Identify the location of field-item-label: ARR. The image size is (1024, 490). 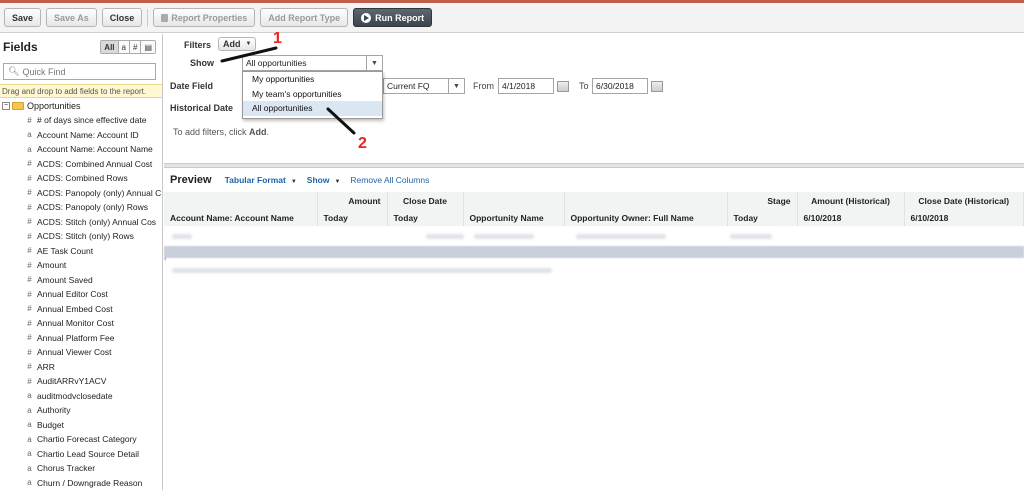
(46, 366).